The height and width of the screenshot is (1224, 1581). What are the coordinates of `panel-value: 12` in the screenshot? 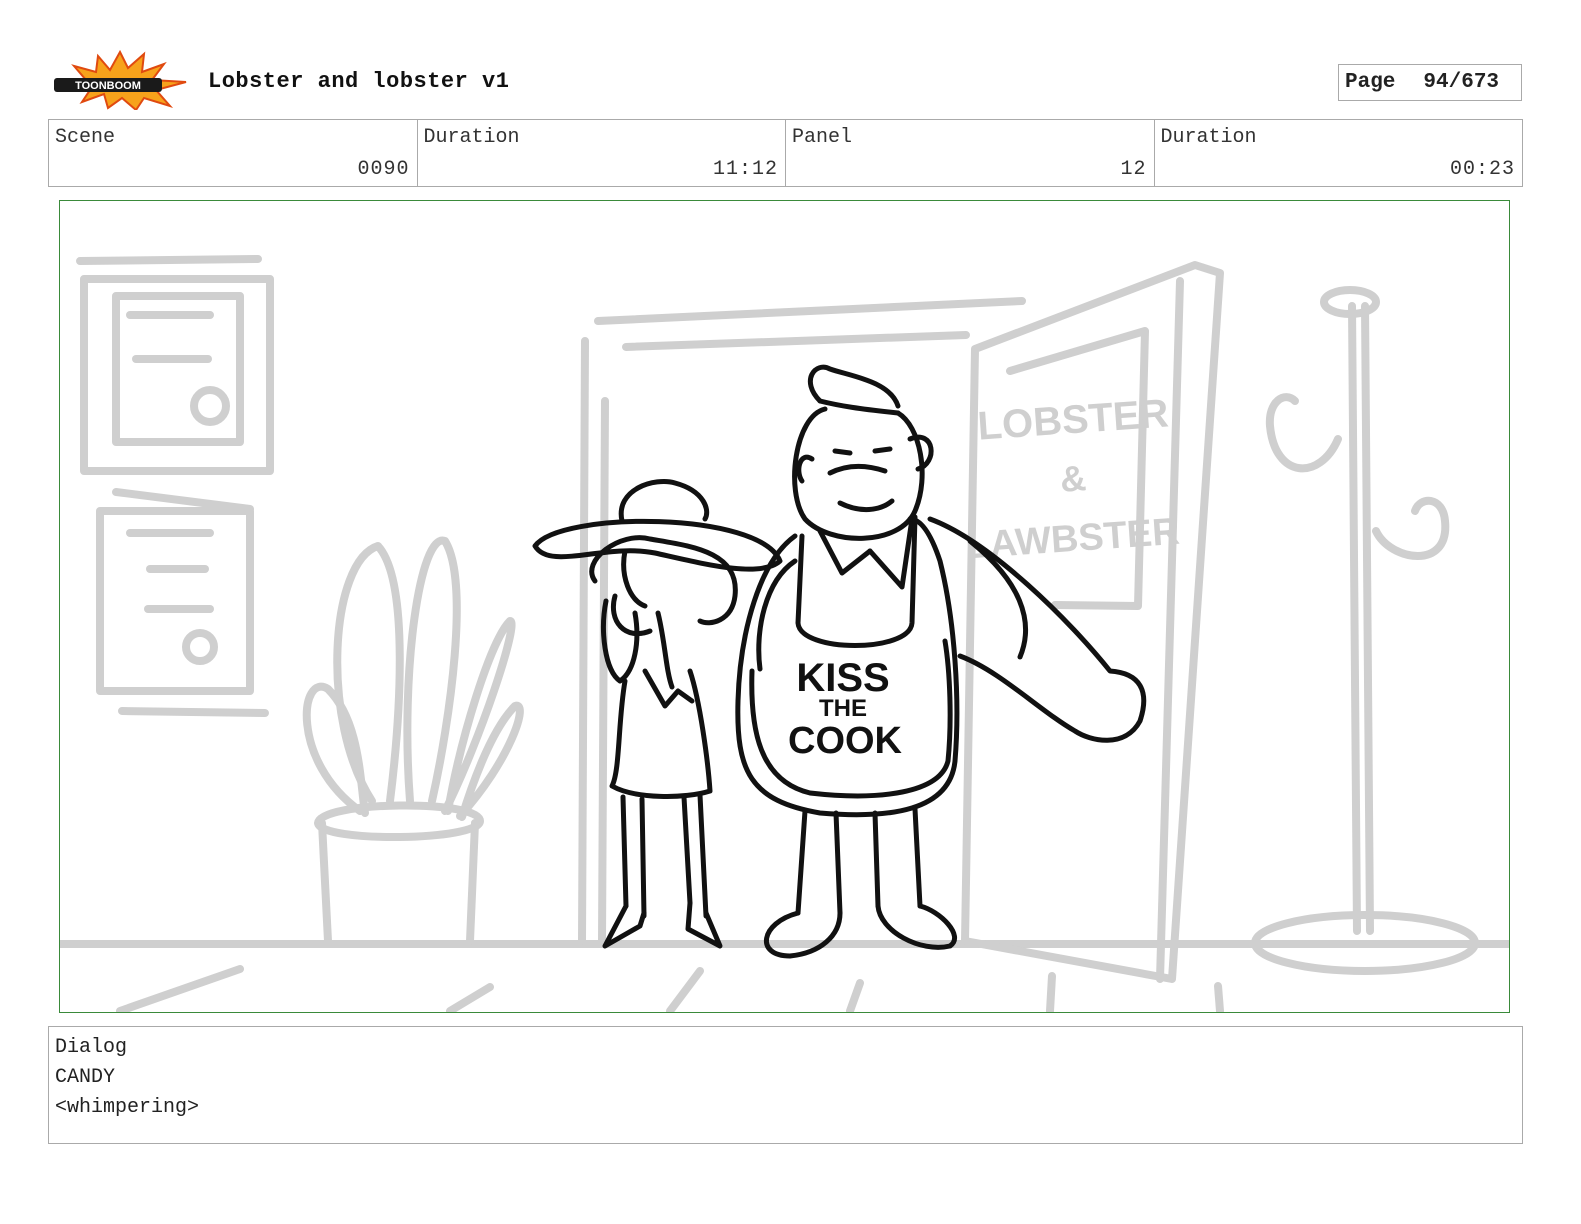 It's located at (1133, 169).